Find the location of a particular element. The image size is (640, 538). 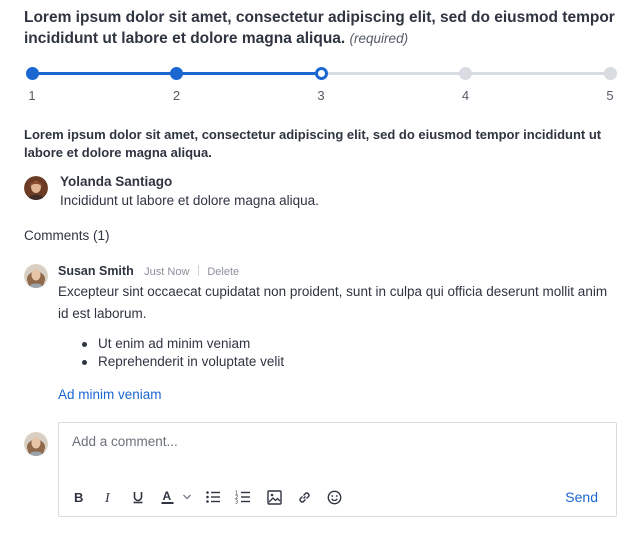

meta-divider is located at coordinates (198, 270).